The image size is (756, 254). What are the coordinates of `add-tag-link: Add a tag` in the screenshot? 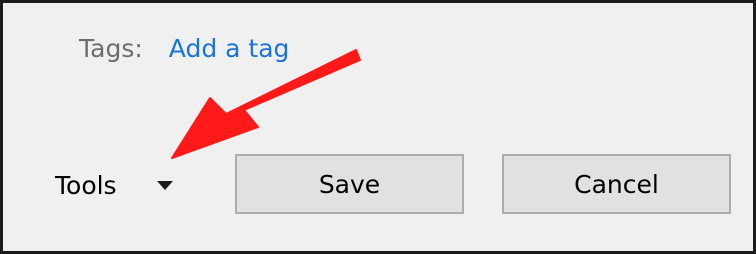 It's located at (229, 48).